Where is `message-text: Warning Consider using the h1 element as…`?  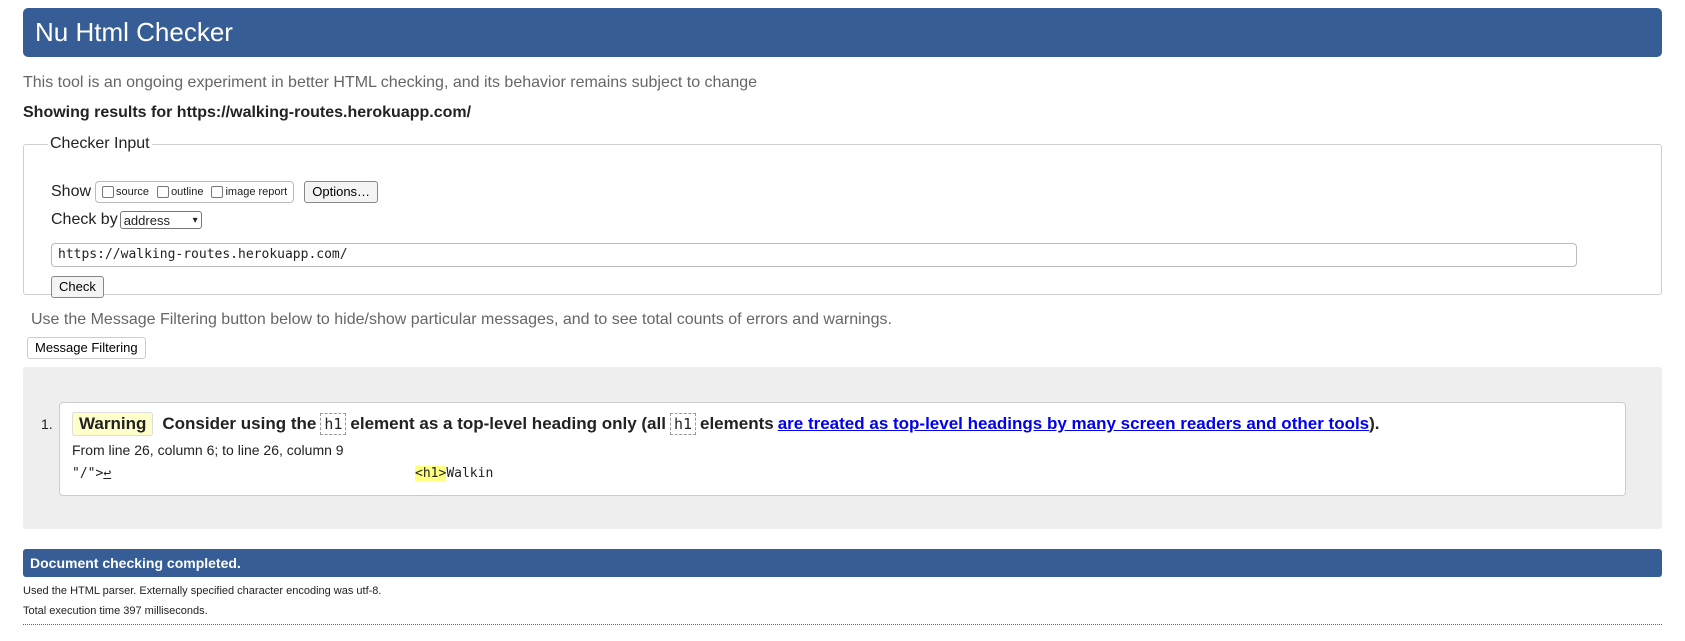
message-text: Warning Consider using the h1 element as… is located at coordinates (726, 424).